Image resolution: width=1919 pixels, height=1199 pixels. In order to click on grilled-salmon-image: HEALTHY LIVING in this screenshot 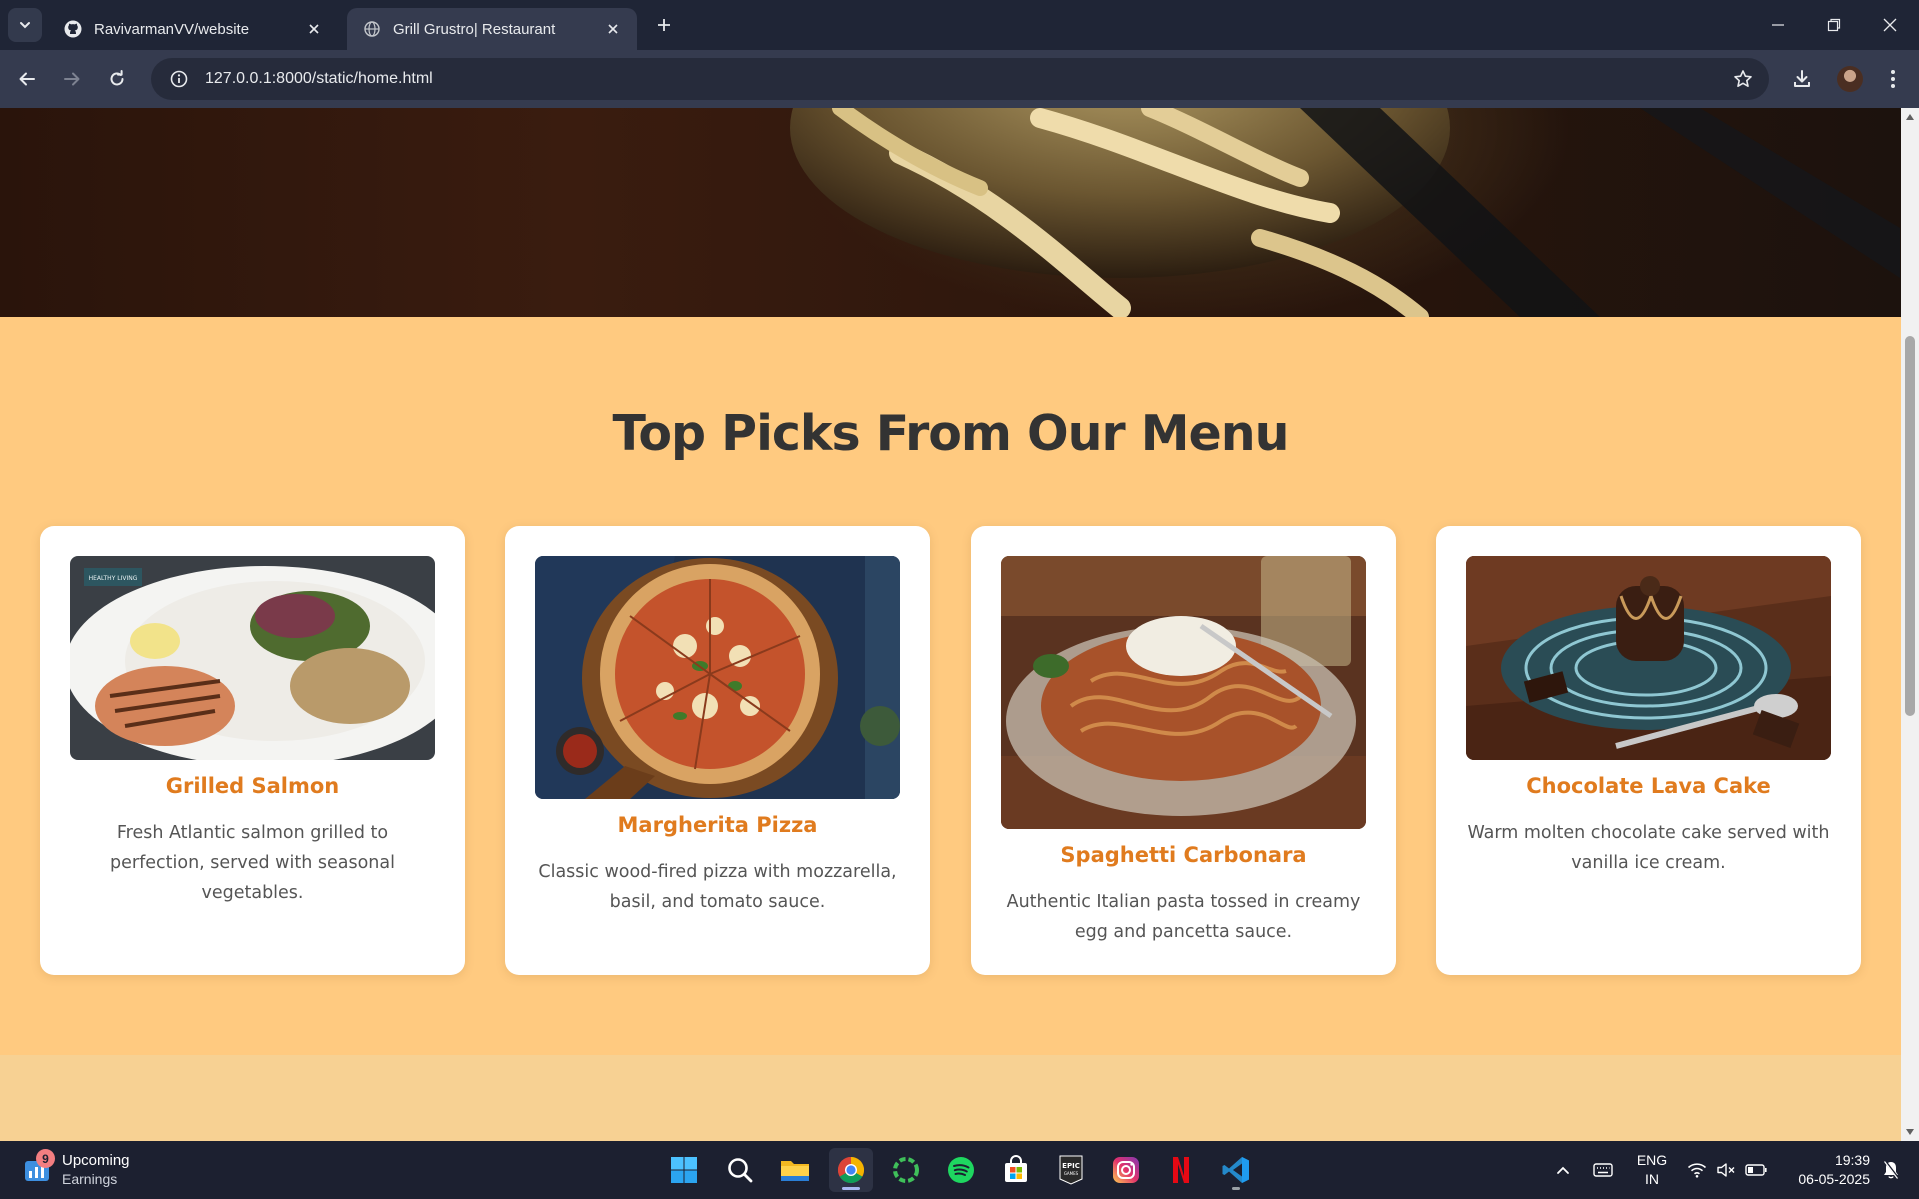, I will do `click(252, 658)`.